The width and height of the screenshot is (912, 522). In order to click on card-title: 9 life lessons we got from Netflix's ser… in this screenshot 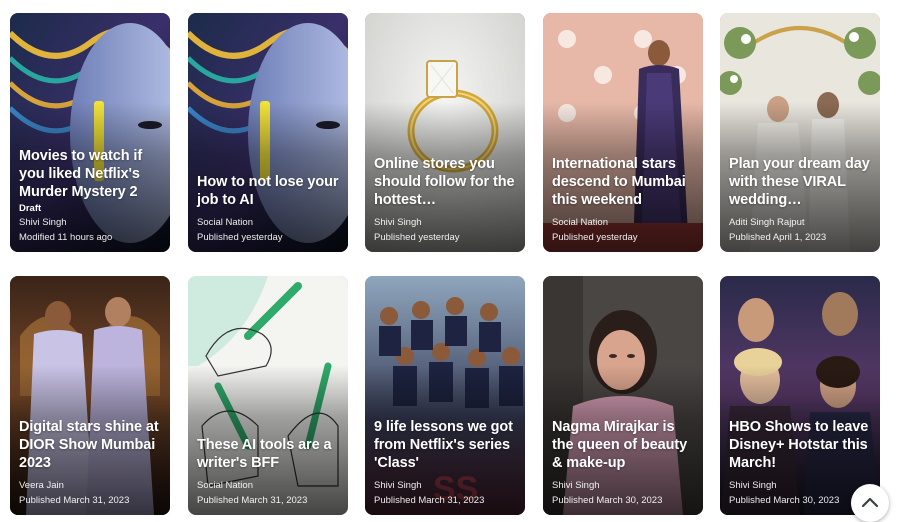, I will do `click(446, 445)`.